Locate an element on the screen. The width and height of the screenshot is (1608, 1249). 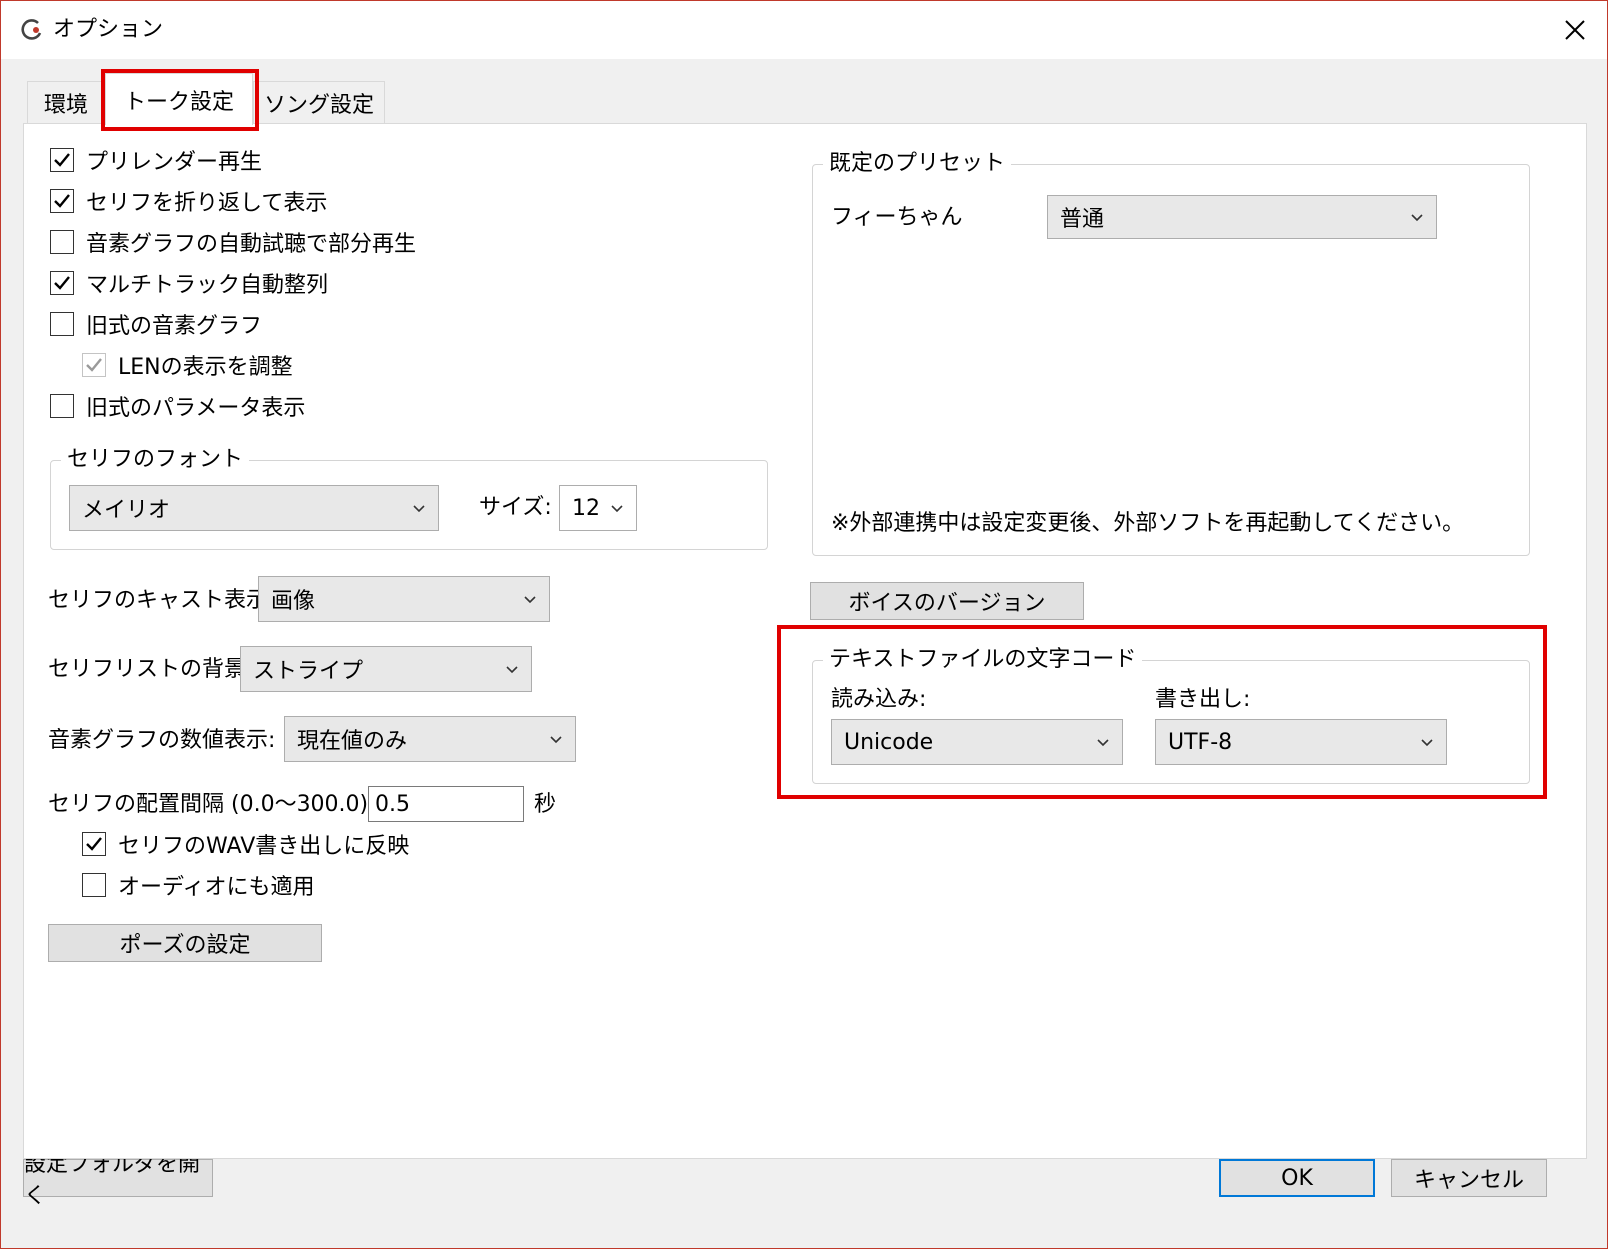
button-label: ポーズの設定 is located at coordinates (185, 945).